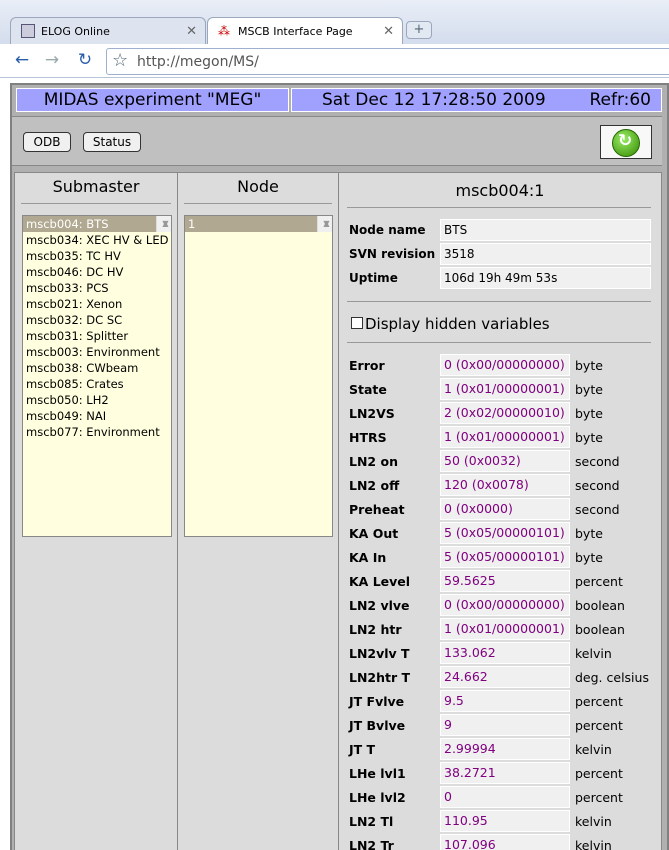 This screenshot has height=850, width=669. I want to click on back-arrow-icon: ←, so click(22, 61).